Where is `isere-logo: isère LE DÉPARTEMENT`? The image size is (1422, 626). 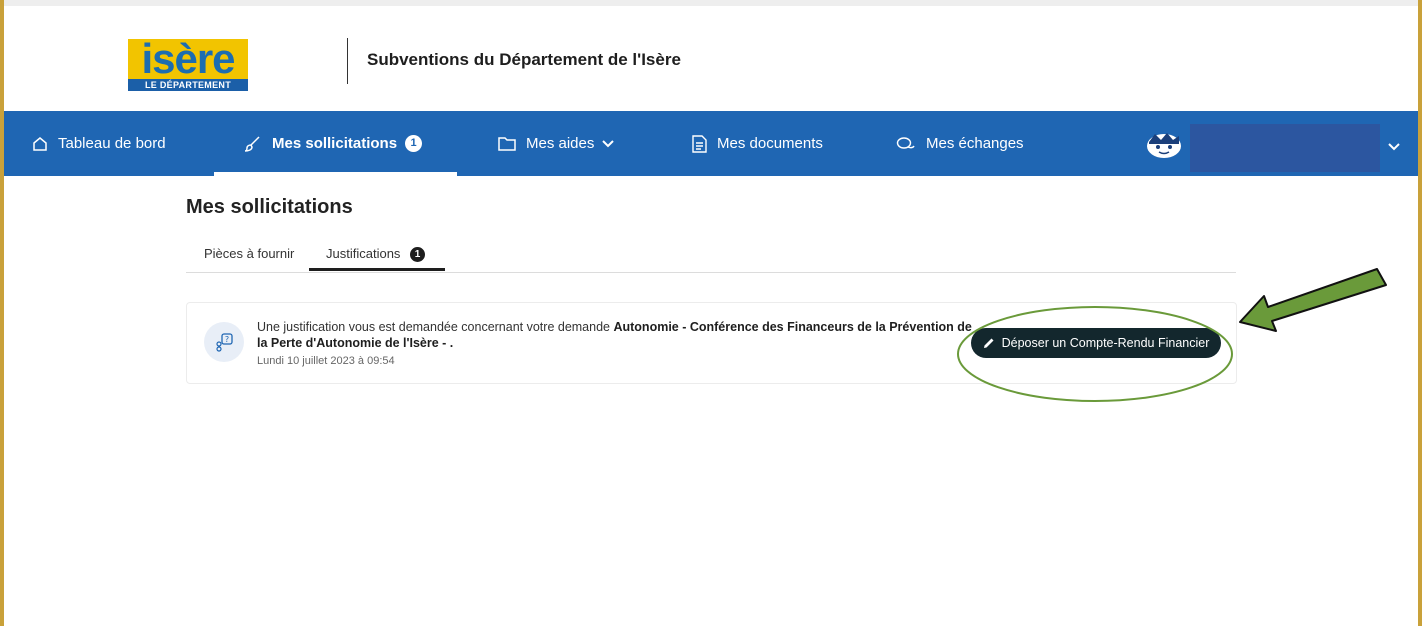 isere-logo: isère LE DÉPARTEMENT is located at coordinates (188, 64).